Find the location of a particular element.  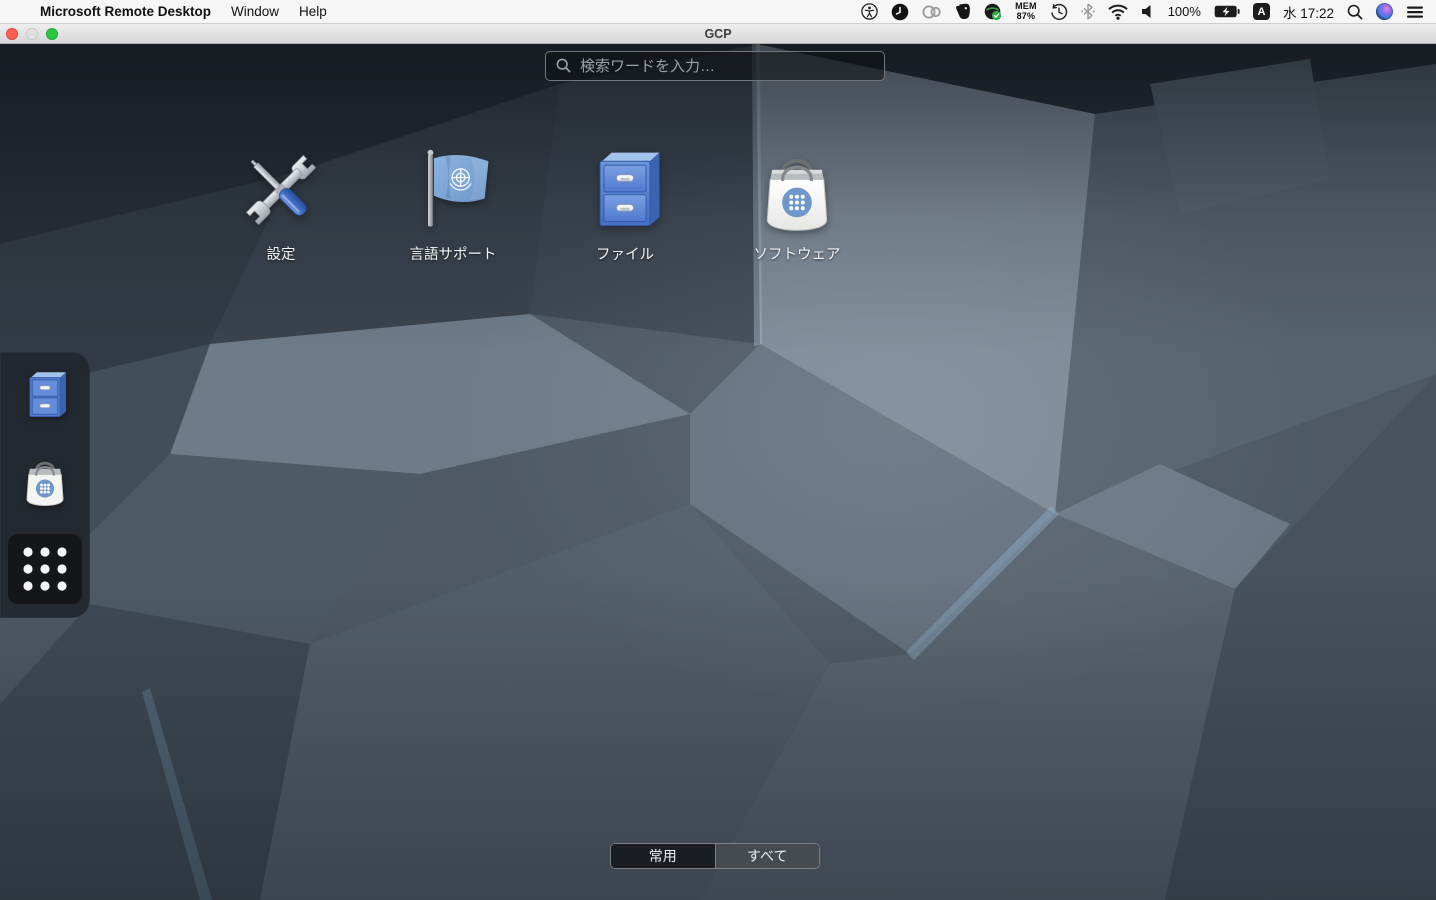

dash-item-software is located at coordinates (45, 481).